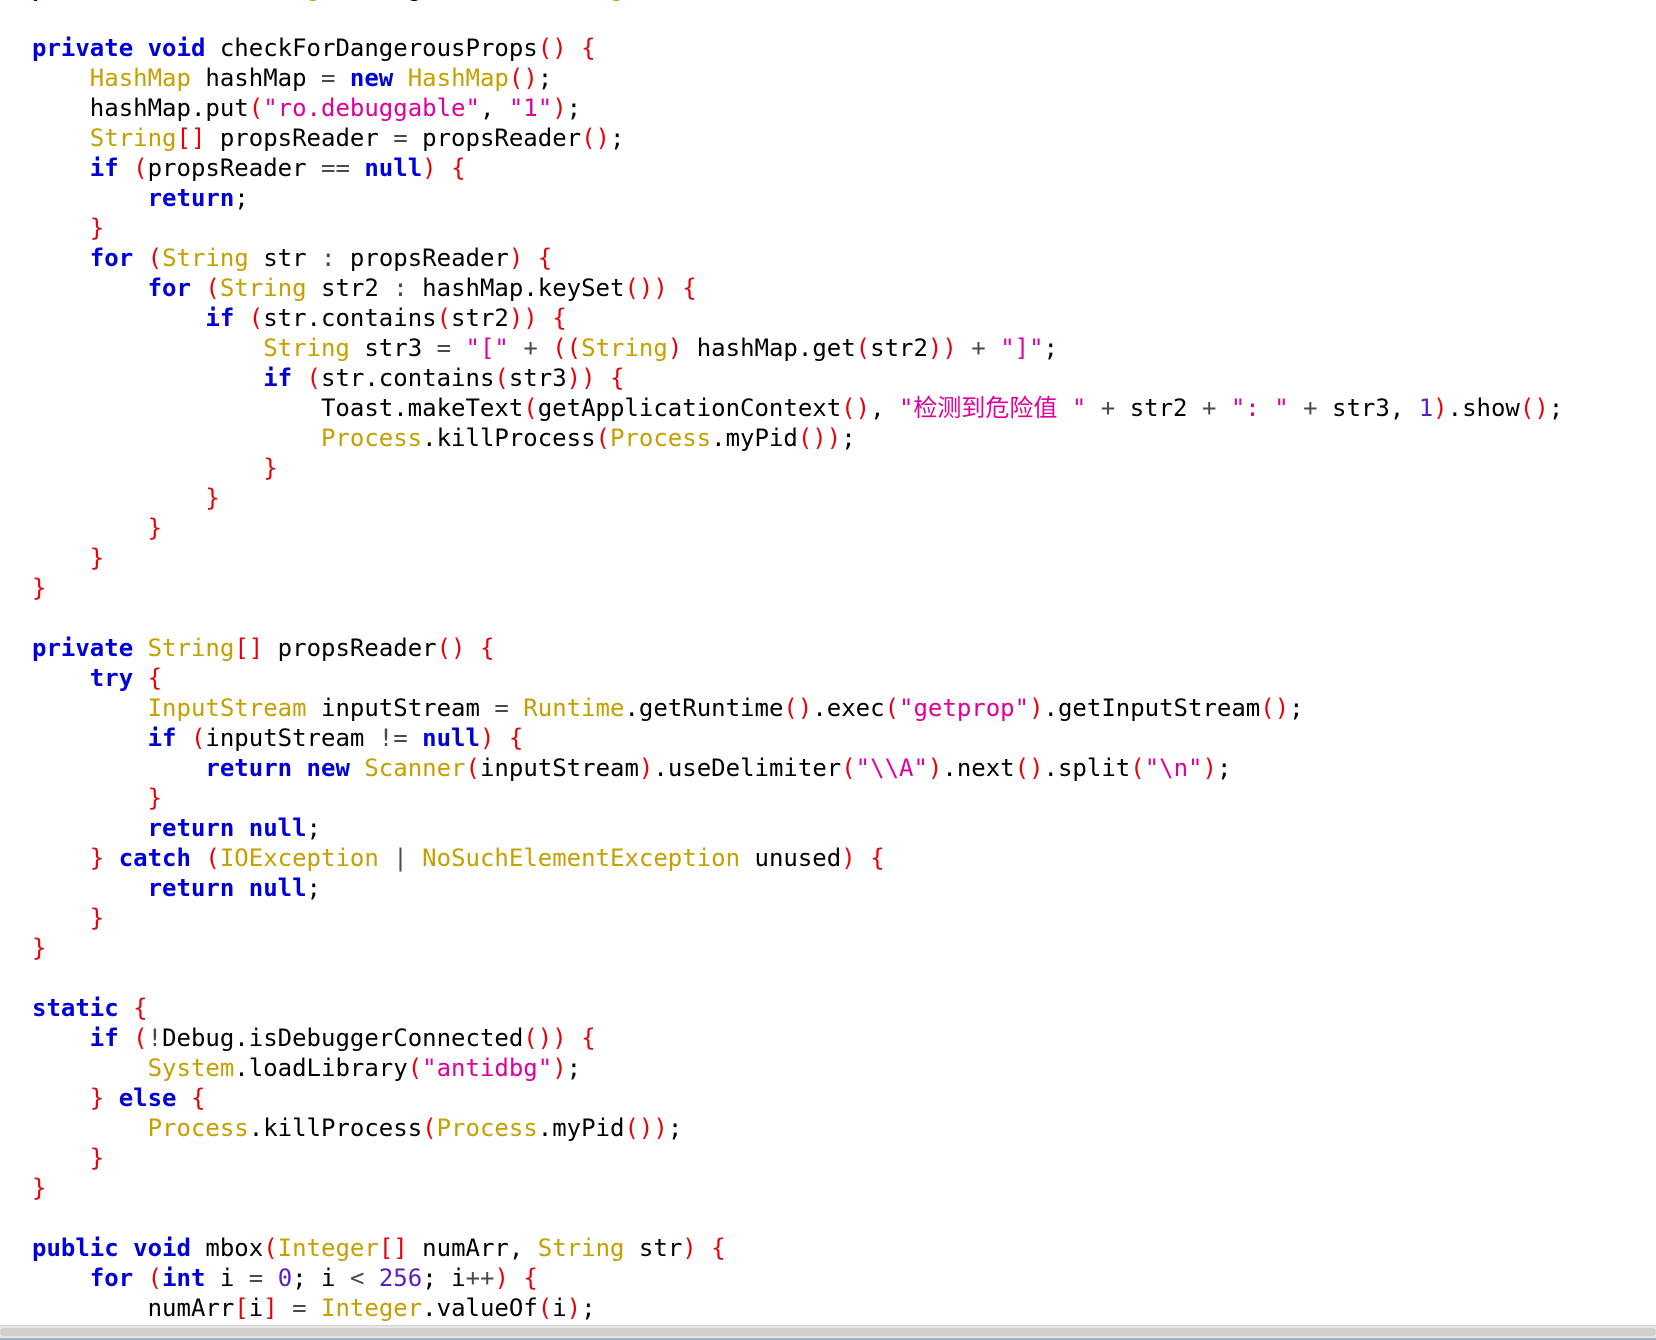 The height and width of the screenshot is (1340, 1656). Describe the element at coordinates (537, 378) in the screenshot. I see `identifier-token: str3` at that location.